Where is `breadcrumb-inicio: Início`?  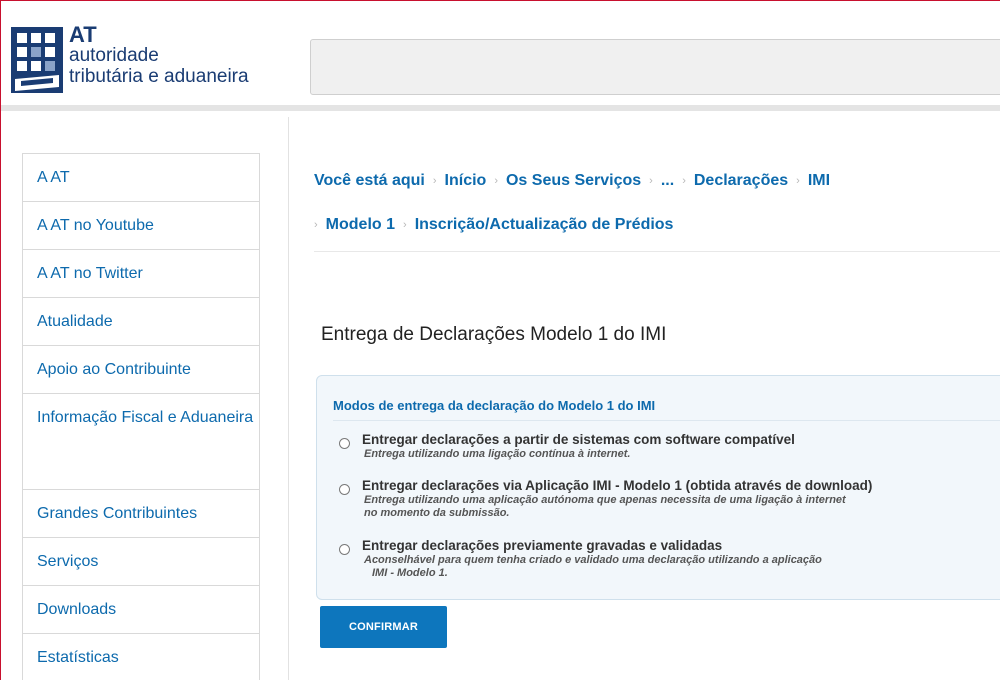
breadcrumb-inicio: Início is located at coordinates (466, 181).